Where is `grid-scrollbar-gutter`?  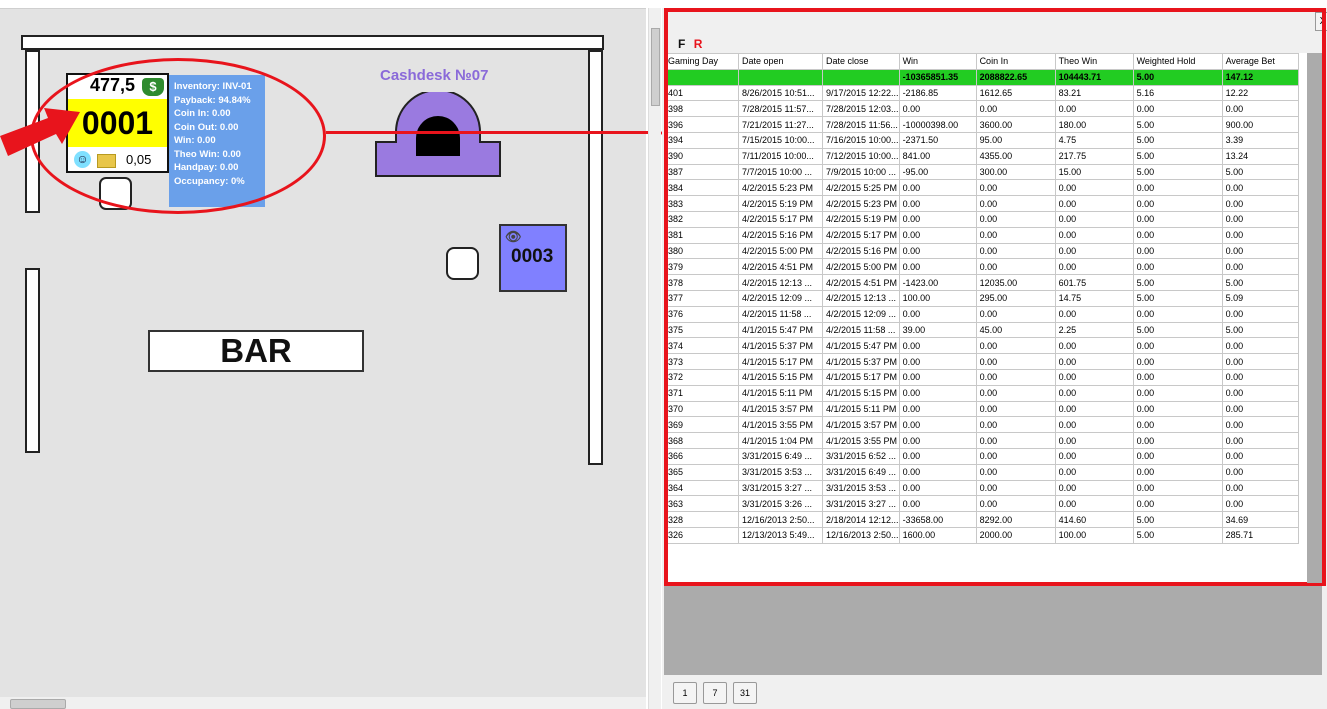
grid-scrollbar-gutter is located at coordinates (1314, 318).